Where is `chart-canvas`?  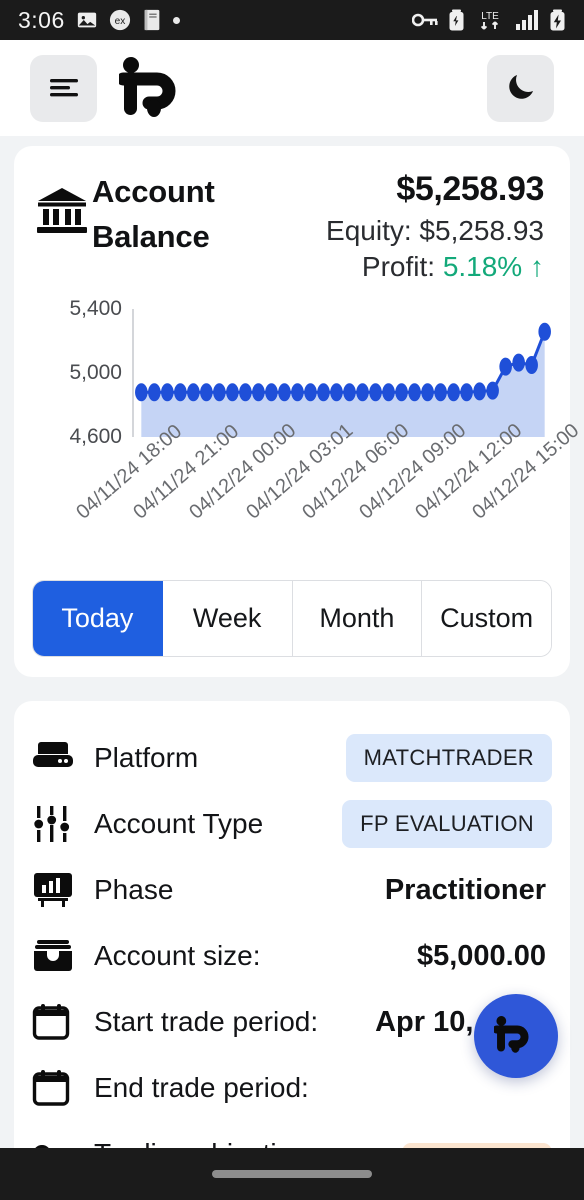 chart-canvas is located at coordinates (342, 373).